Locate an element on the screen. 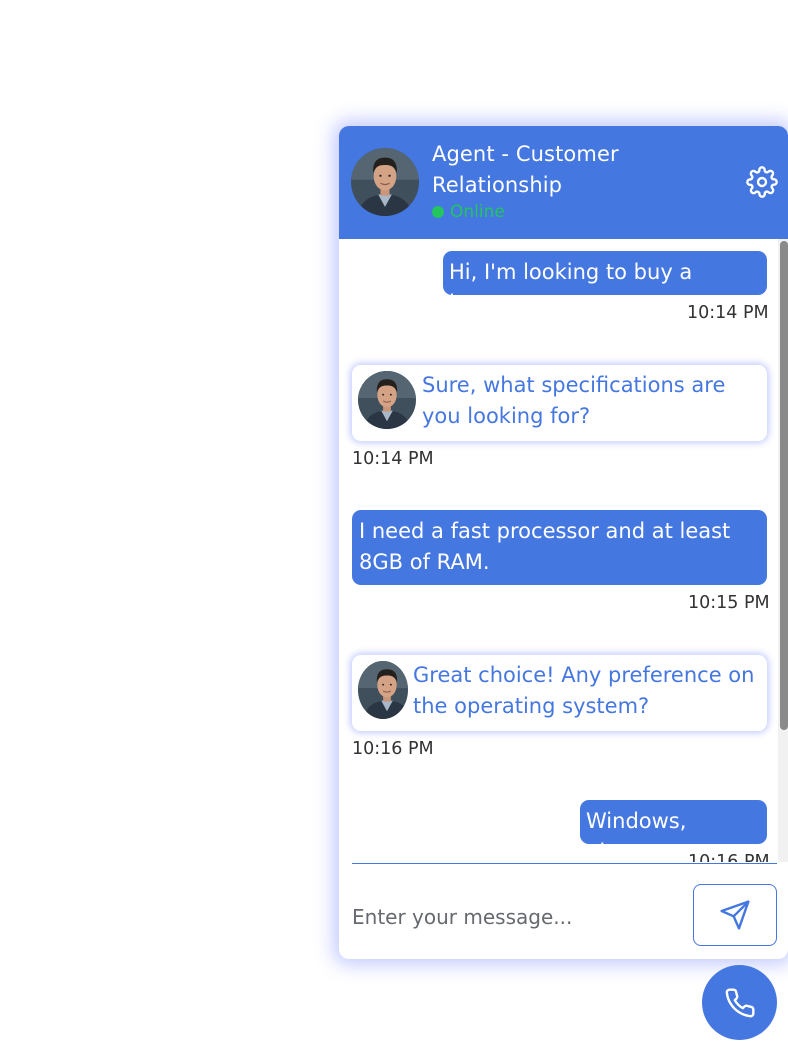  user-message: Hi, I'm looking to buy a laptop. is located at coordinates (605, 283).